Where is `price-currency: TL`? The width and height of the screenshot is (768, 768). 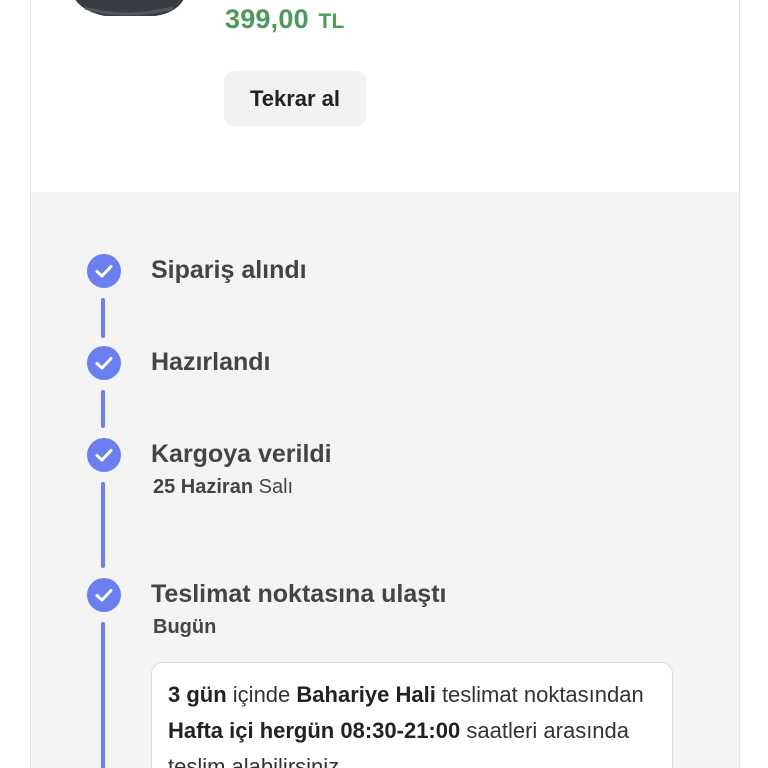 price-currency: TL is located at coordinates (331, 21).